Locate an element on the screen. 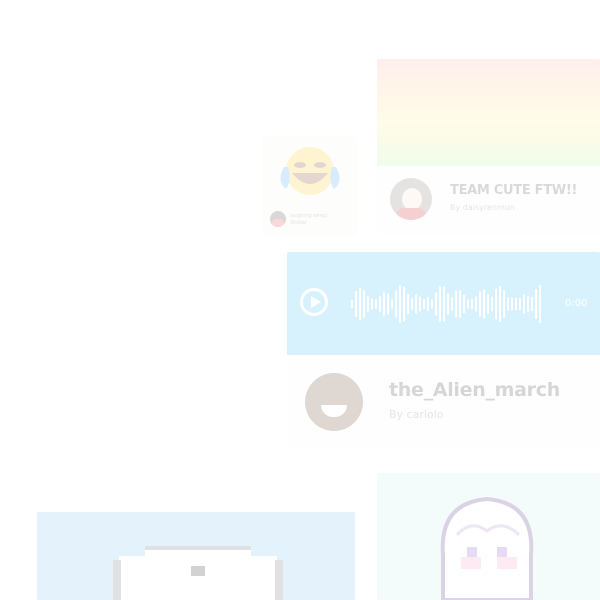 The image size is (600, 600). audio-time: 0:00 is located at coordinates (576, 303).